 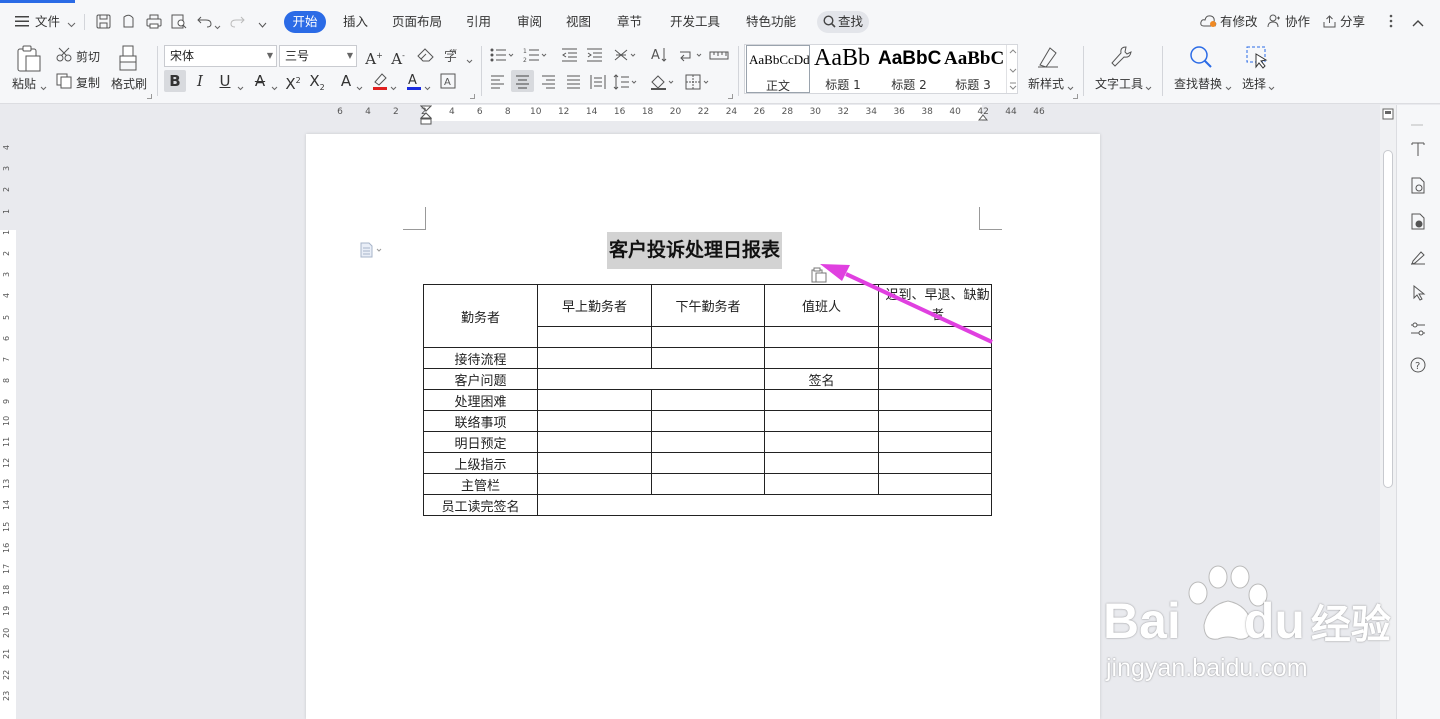 I want to click on align-center-icon, so click(x=522, y=83).